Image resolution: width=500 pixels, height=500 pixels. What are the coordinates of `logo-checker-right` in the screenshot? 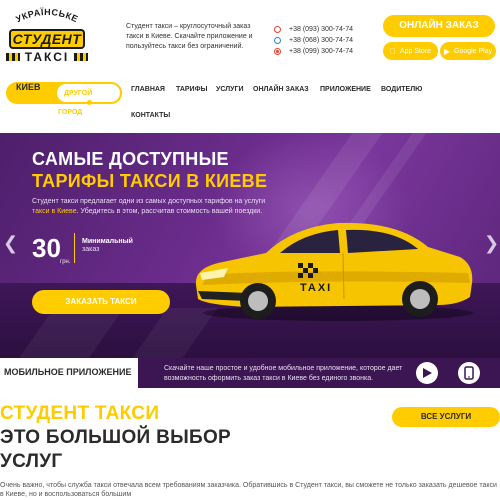 It's located at (81, 57).